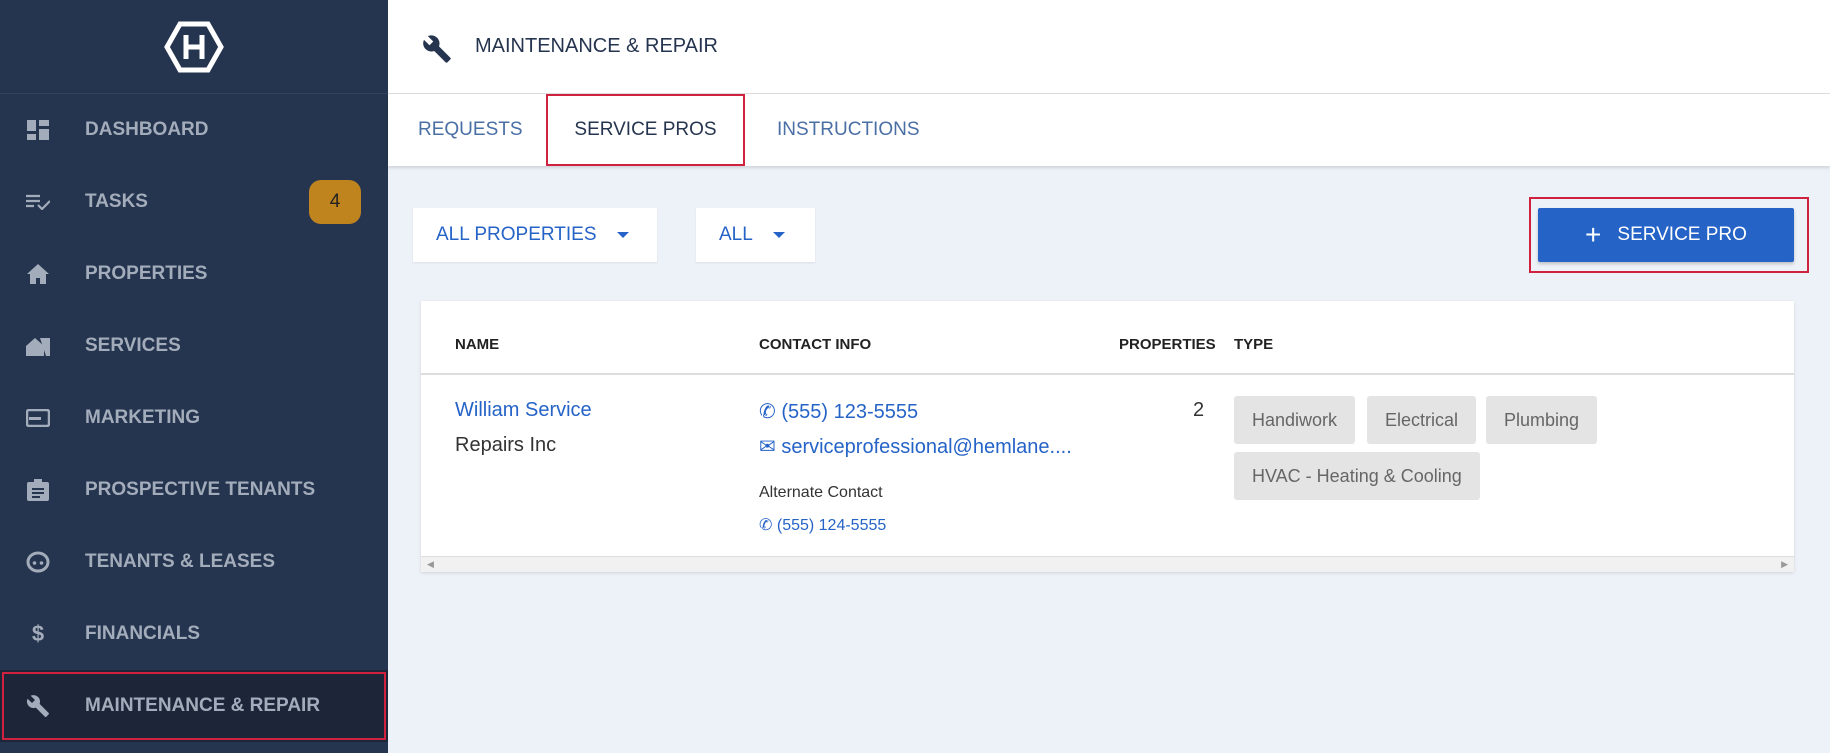 This screenshot has height=753, width=1830. What do you see at coordinates (38, 633) in the screenshot?
I see `dollar-icon: $` at bounding box center [38, 633].